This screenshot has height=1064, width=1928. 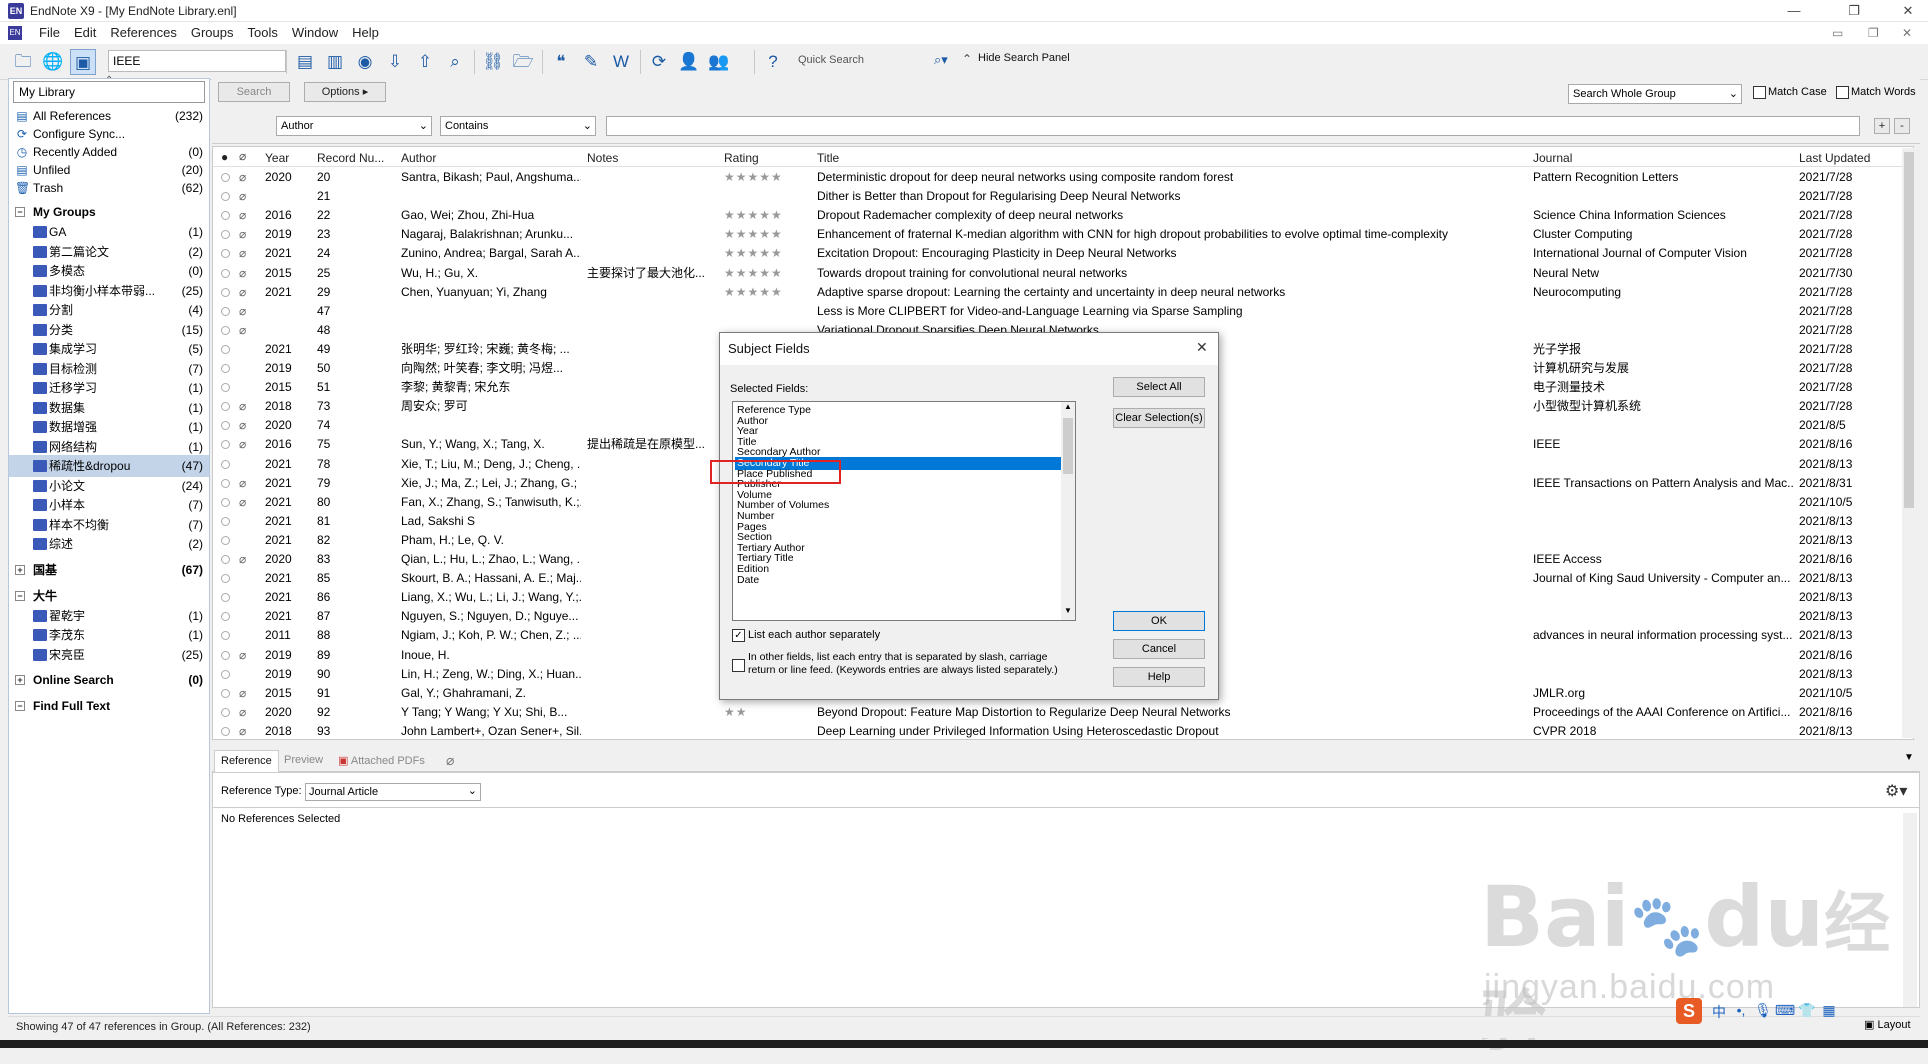 What do you see at coordinates (1159, 387) in the screenshot?
I see `select-all-button: Select All` at bounding box center [1159, 387].